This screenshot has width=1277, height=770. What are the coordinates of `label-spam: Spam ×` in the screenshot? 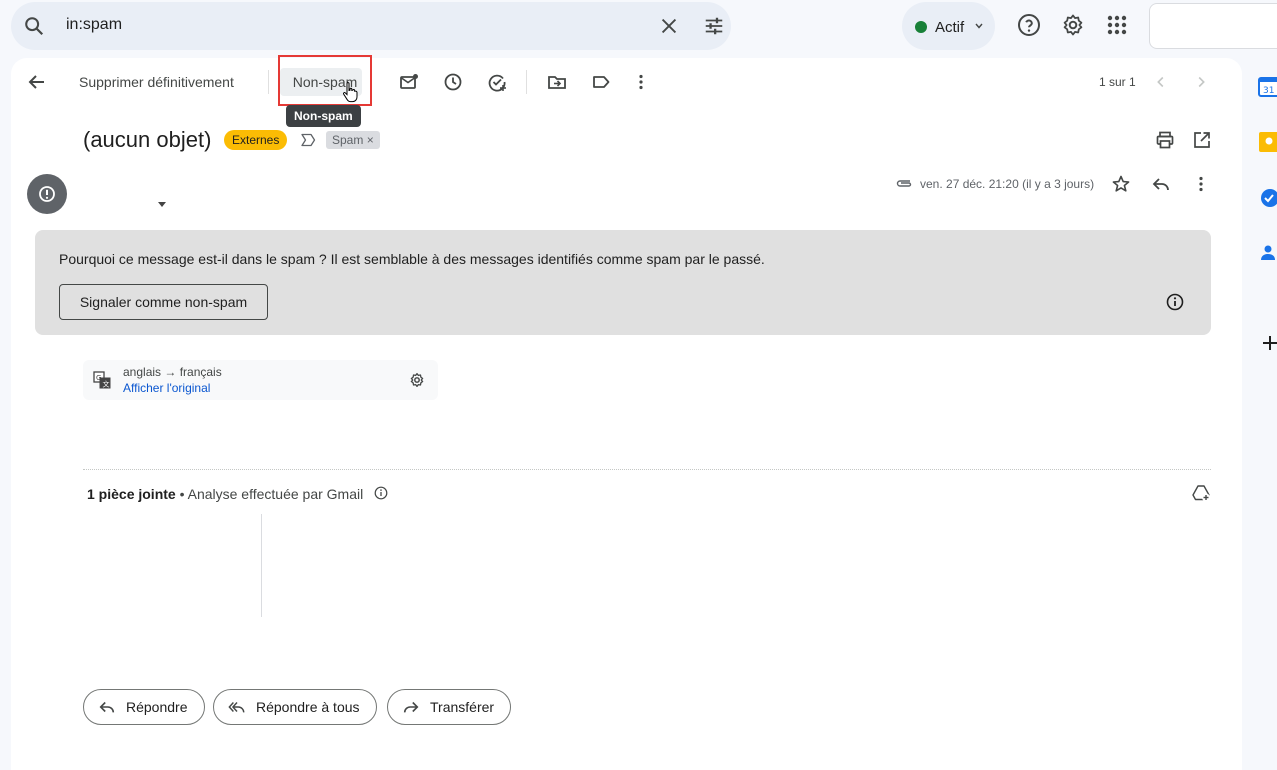 It's located at (353, 140).